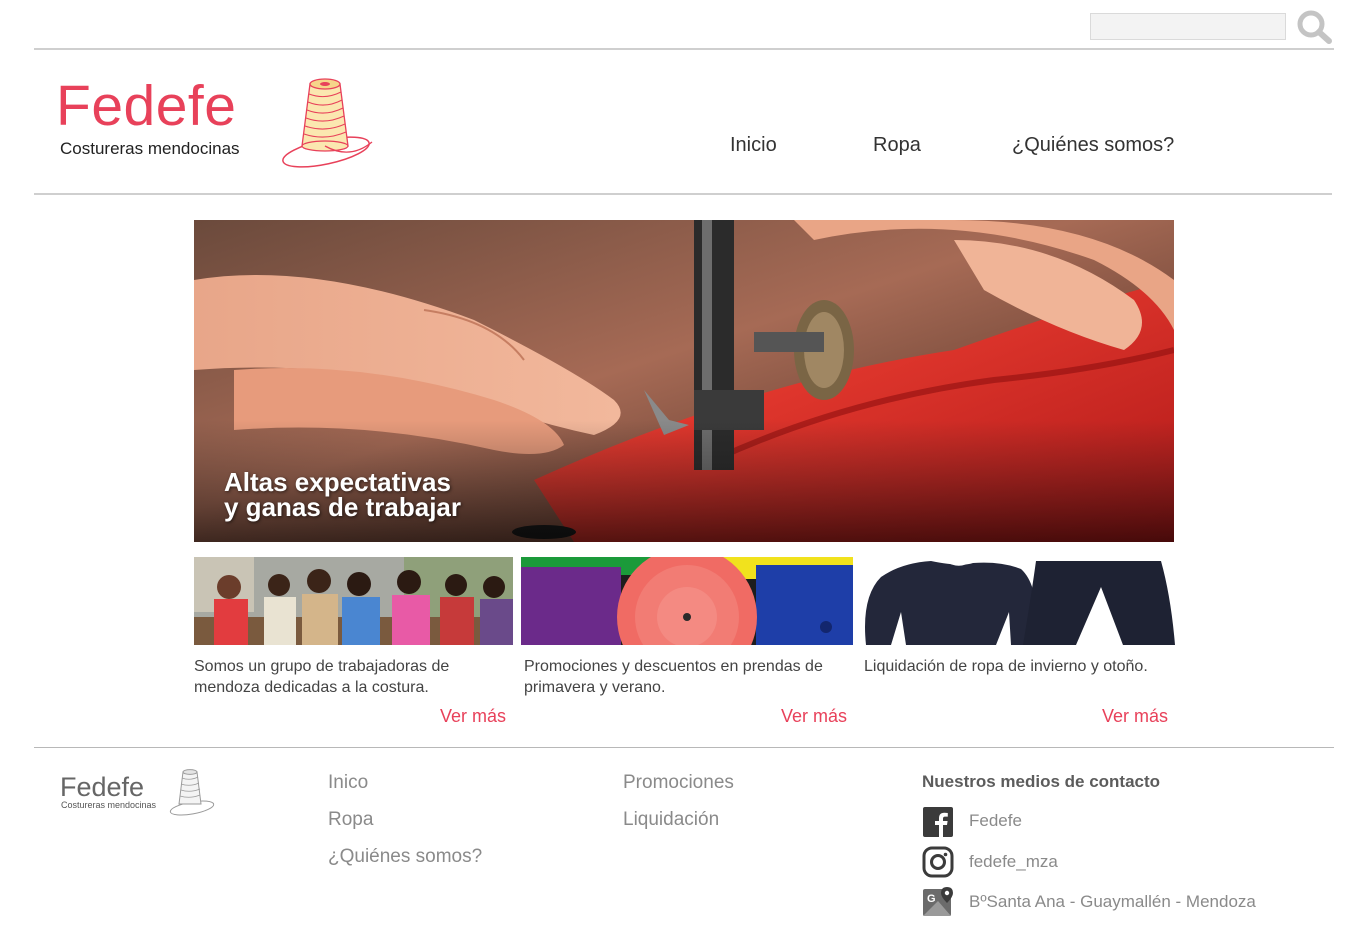  Describe the element at coordinates (995, 821) in the screenshot. I see `contact-facebook-text: Fedefe` at that location.